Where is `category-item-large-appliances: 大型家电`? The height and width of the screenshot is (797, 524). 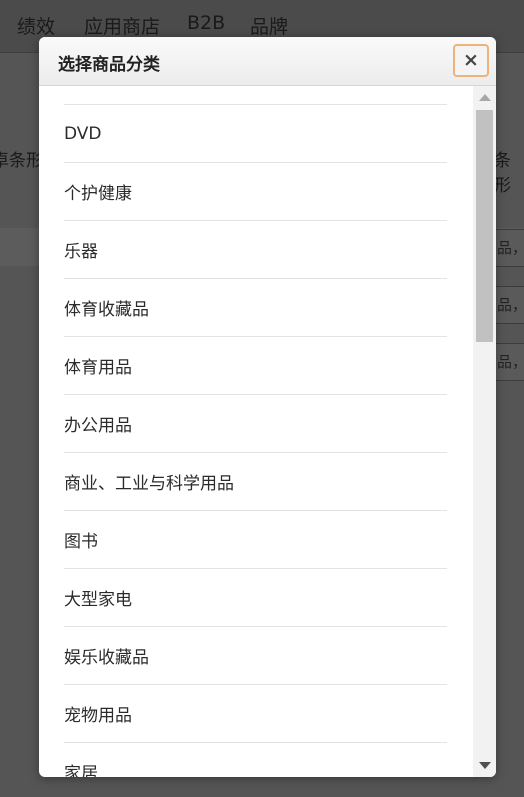 category-item-large-appliances: 大型家电 is located at coordinates (255, 597).